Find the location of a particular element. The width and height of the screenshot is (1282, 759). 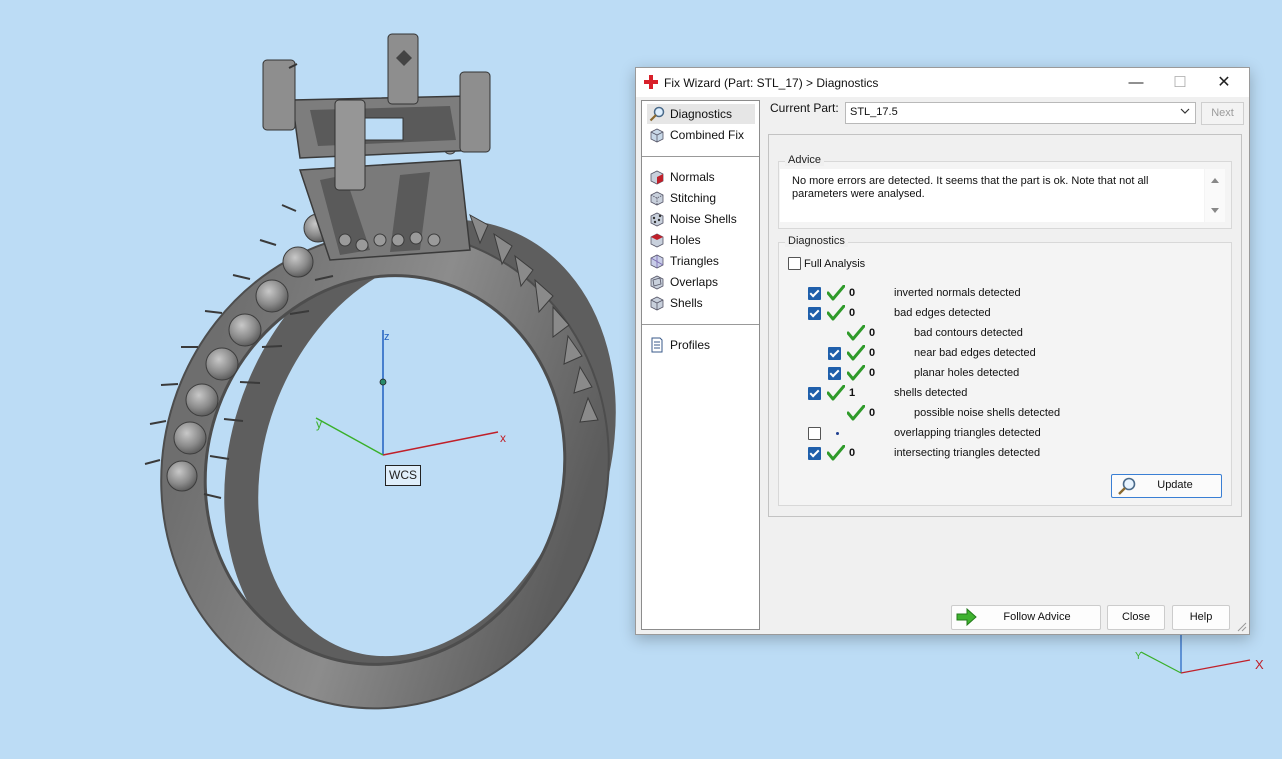

red-cross-icon is located at coordinates (651, 82).